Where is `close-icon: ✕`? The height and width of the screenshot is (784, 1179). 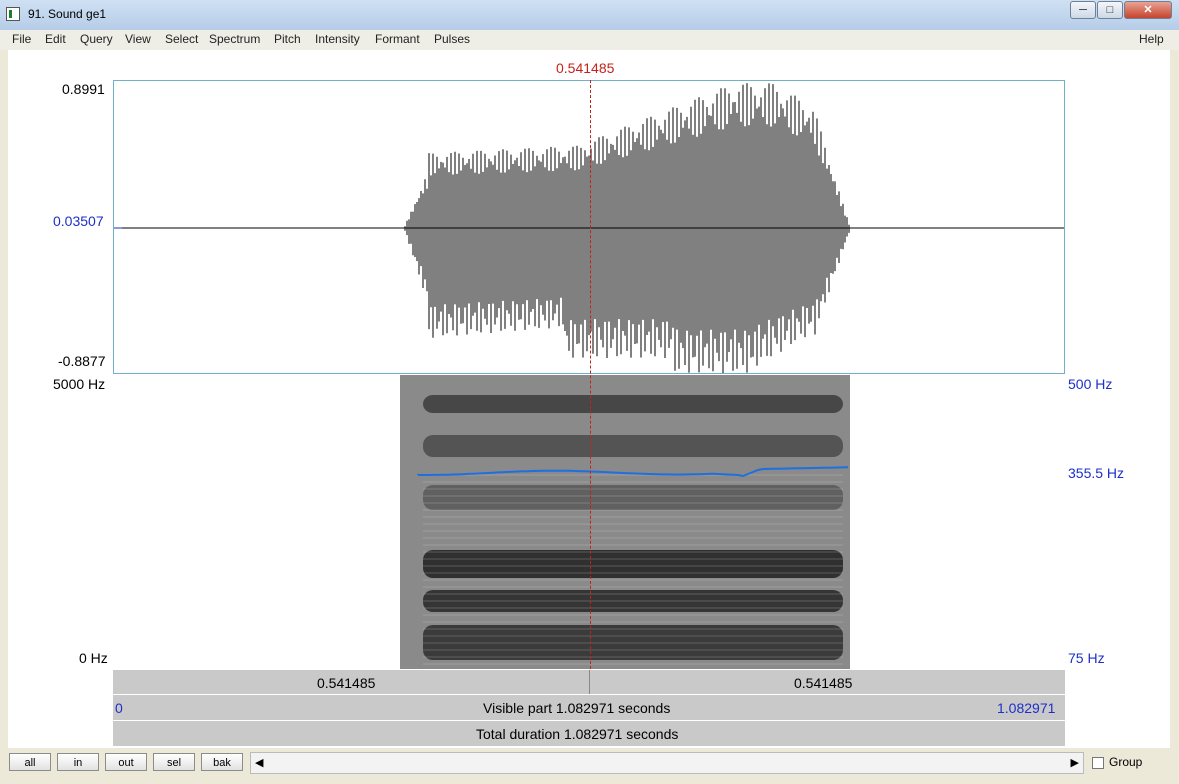
close-icon: ✕ is located at coordinates (1148, 10).